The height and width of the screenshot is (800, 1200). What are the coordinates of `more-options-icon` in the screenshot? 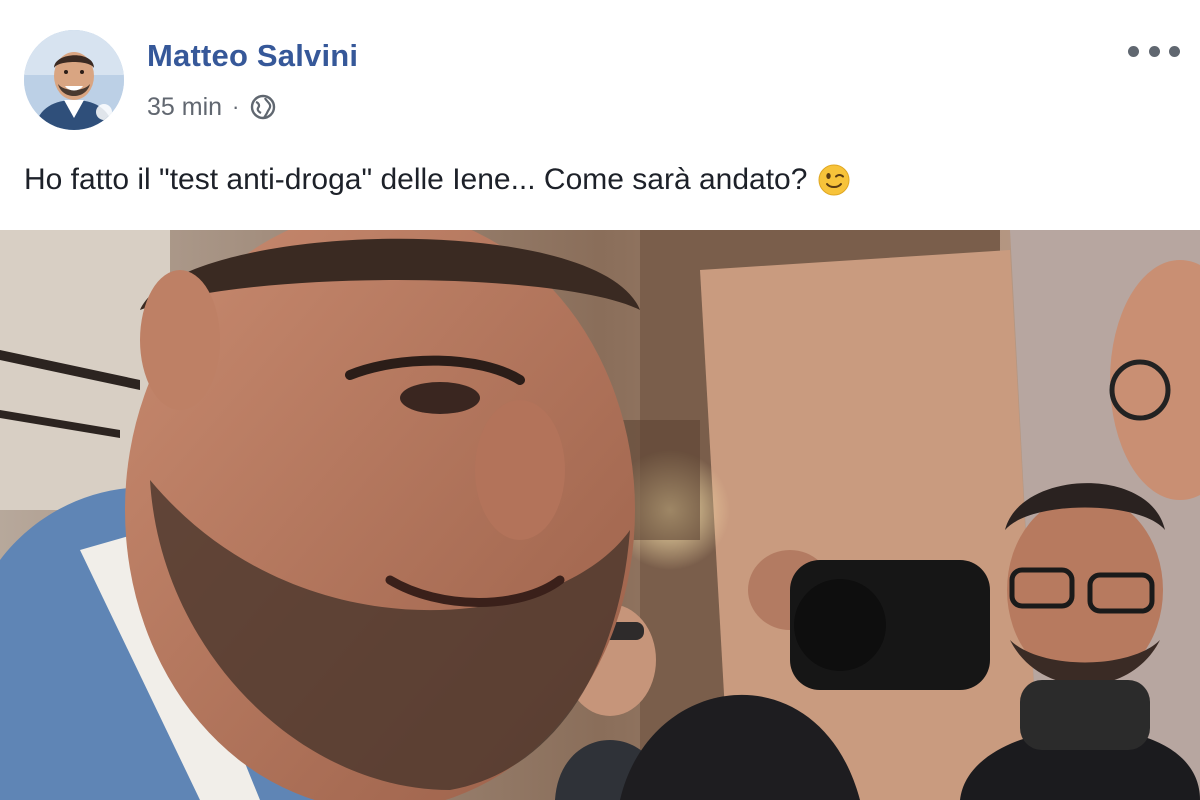 It's located at (1154, 51).